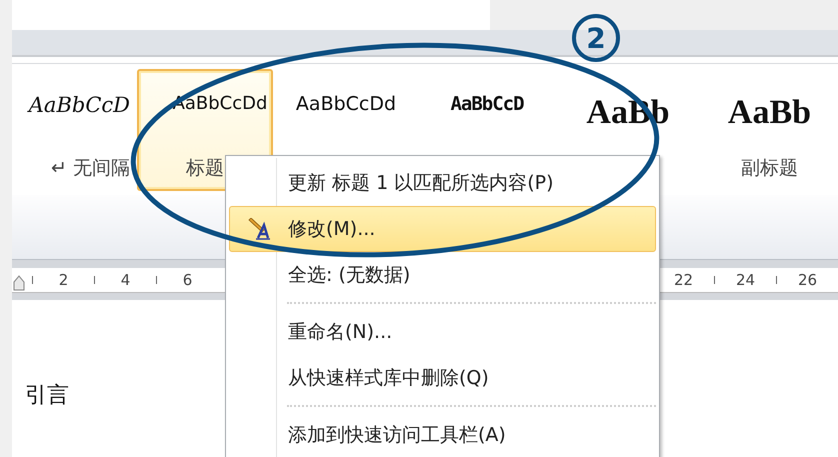  Describe the element at coordinates (746, 279) in the screenshot. I see `ruler-number: 24` at that location.